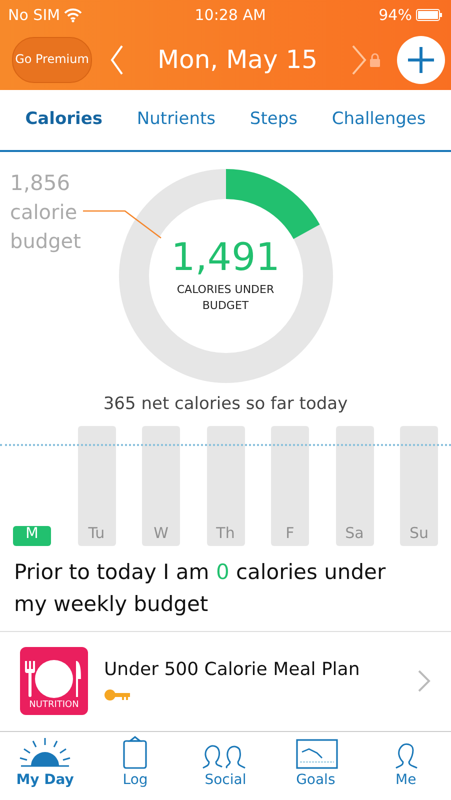 The width and height of the screenshot is (451, 800). Describe the element at coordinates (45, 753) in the screenshot. I see `sunrise-icon` at that location.